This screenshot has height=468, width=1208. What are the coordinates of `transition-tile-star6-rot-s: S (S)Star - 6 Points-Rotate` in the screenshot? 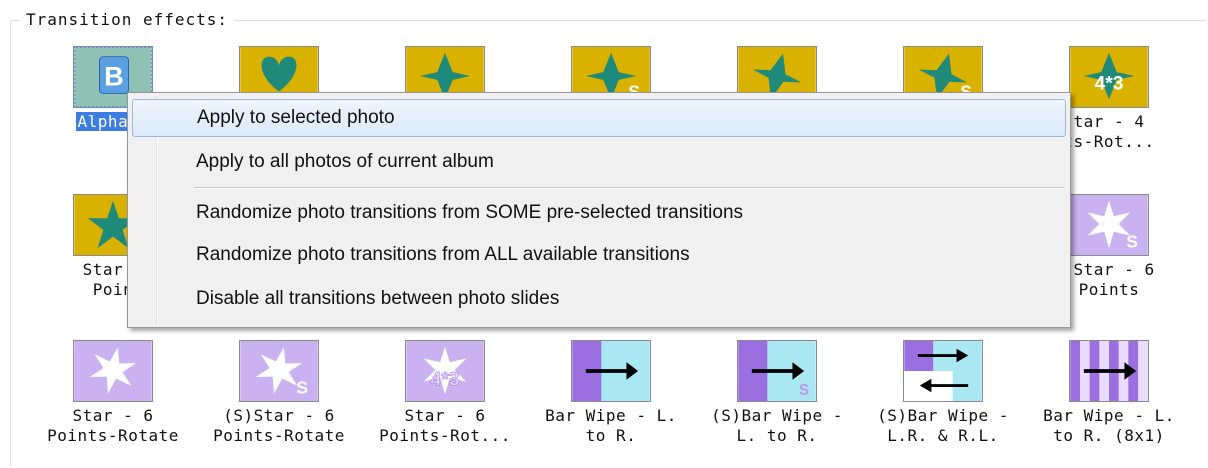 It's located at (279, 393).